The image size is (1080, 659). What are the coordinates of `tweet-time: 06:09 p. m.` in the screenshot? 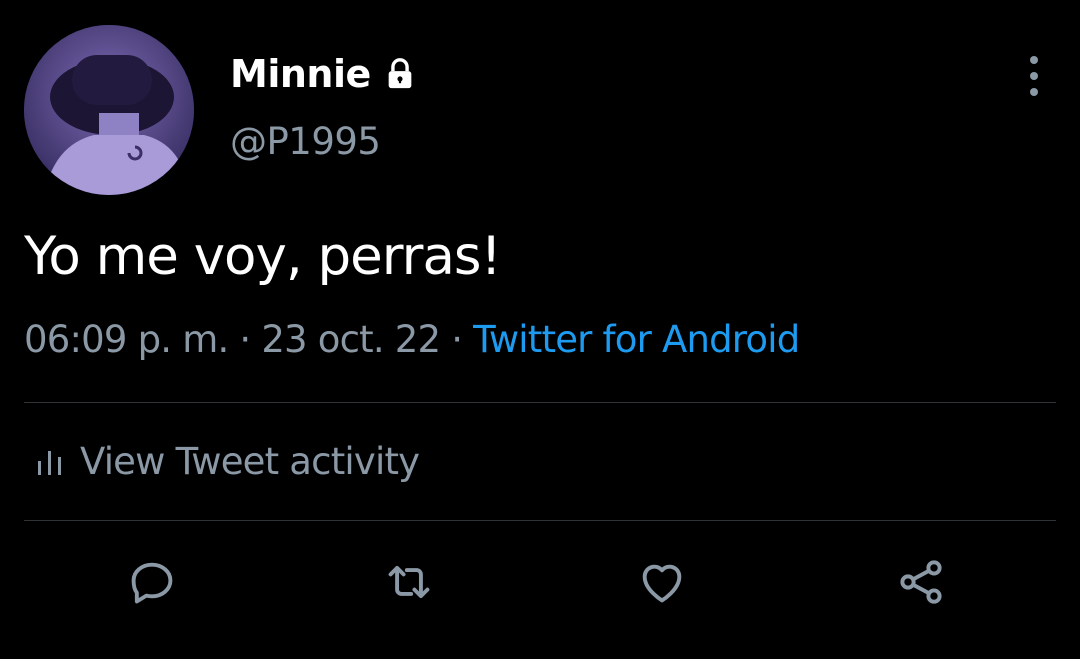 It's located at (126, 339).